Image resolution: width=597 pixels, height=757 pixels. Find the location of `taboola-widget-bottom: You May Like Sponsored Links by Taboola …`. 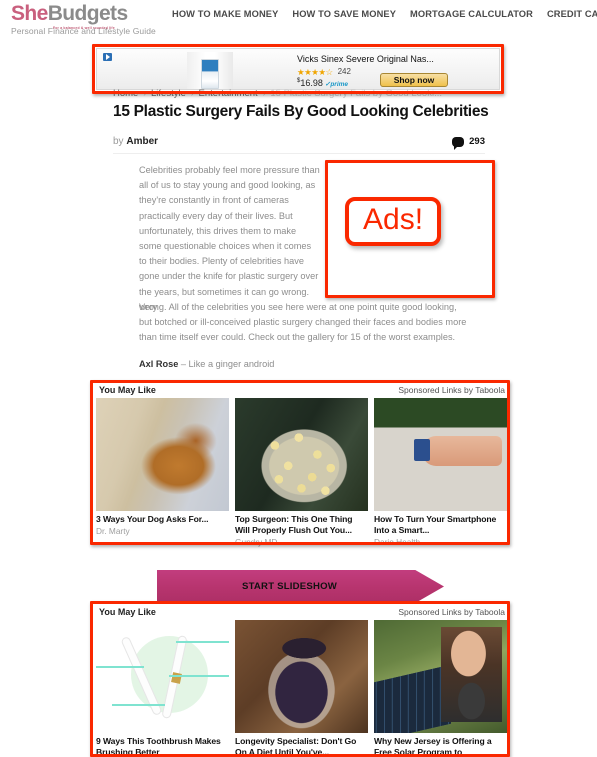

taboola-widget-bottom: You May Like Sponsored Links by Taboola … is located at coordinates (302, 681).